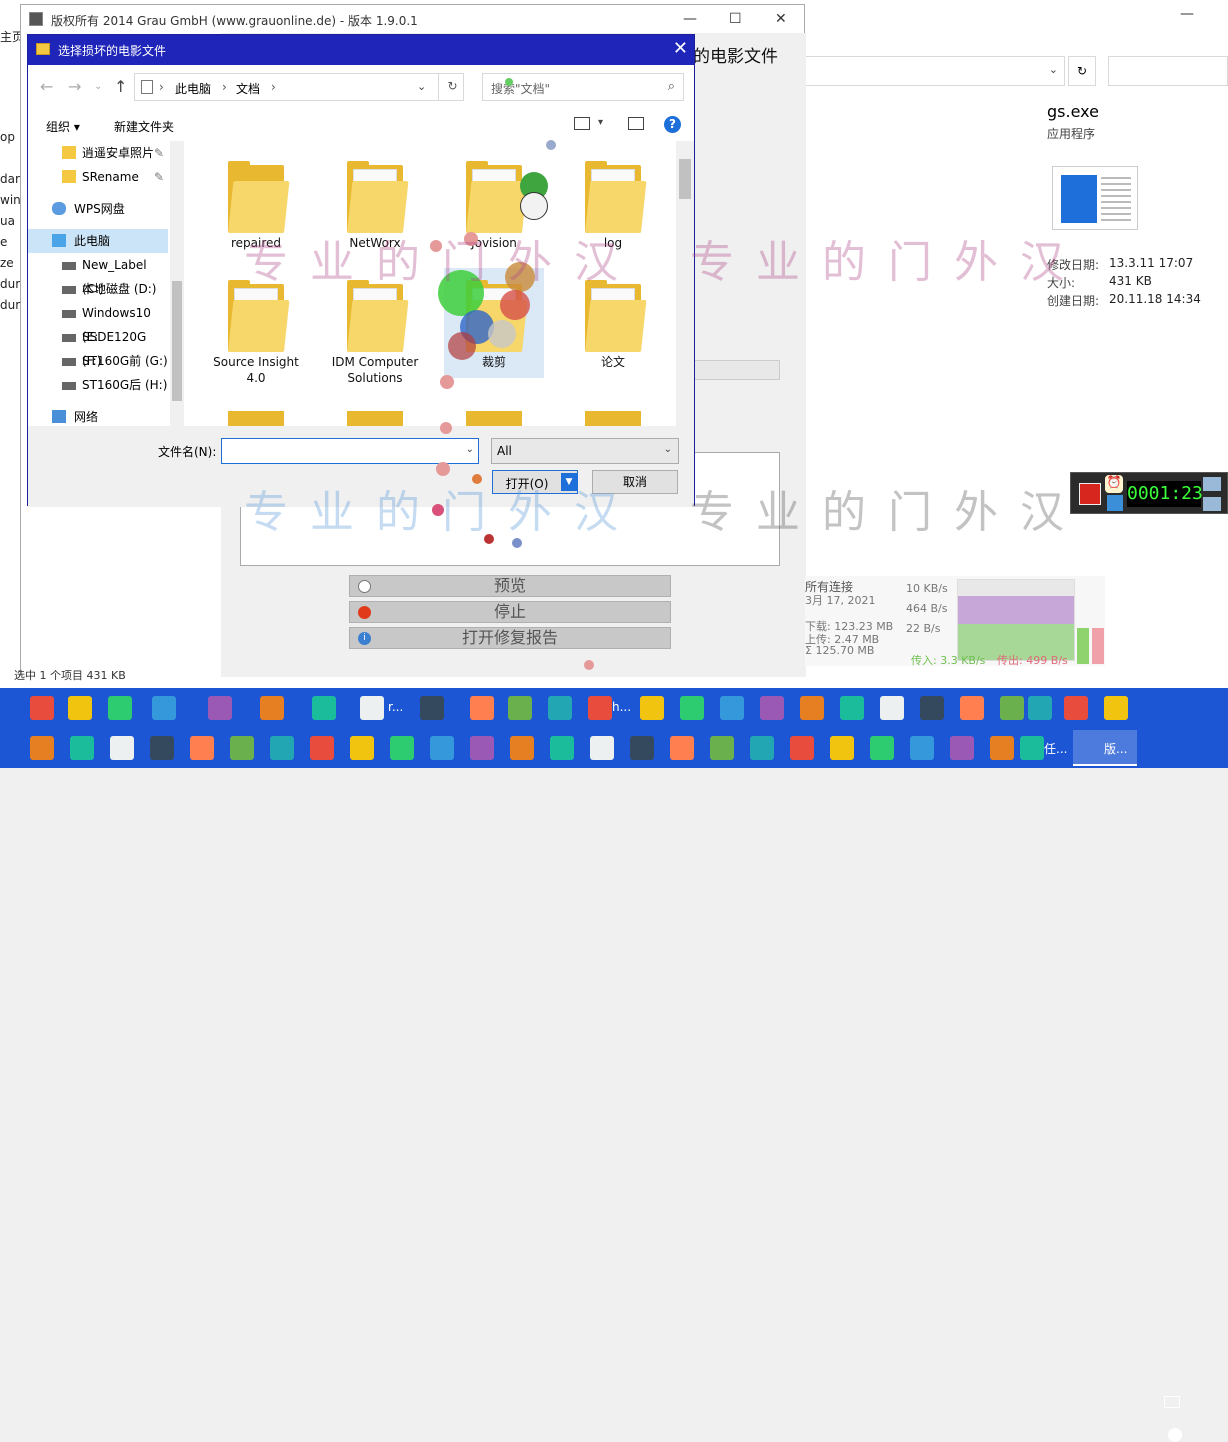  What do you see at coordinates (452, 87) in the screenshot?
I see `refresh-button: ↻` at bounding box center [452, 87].